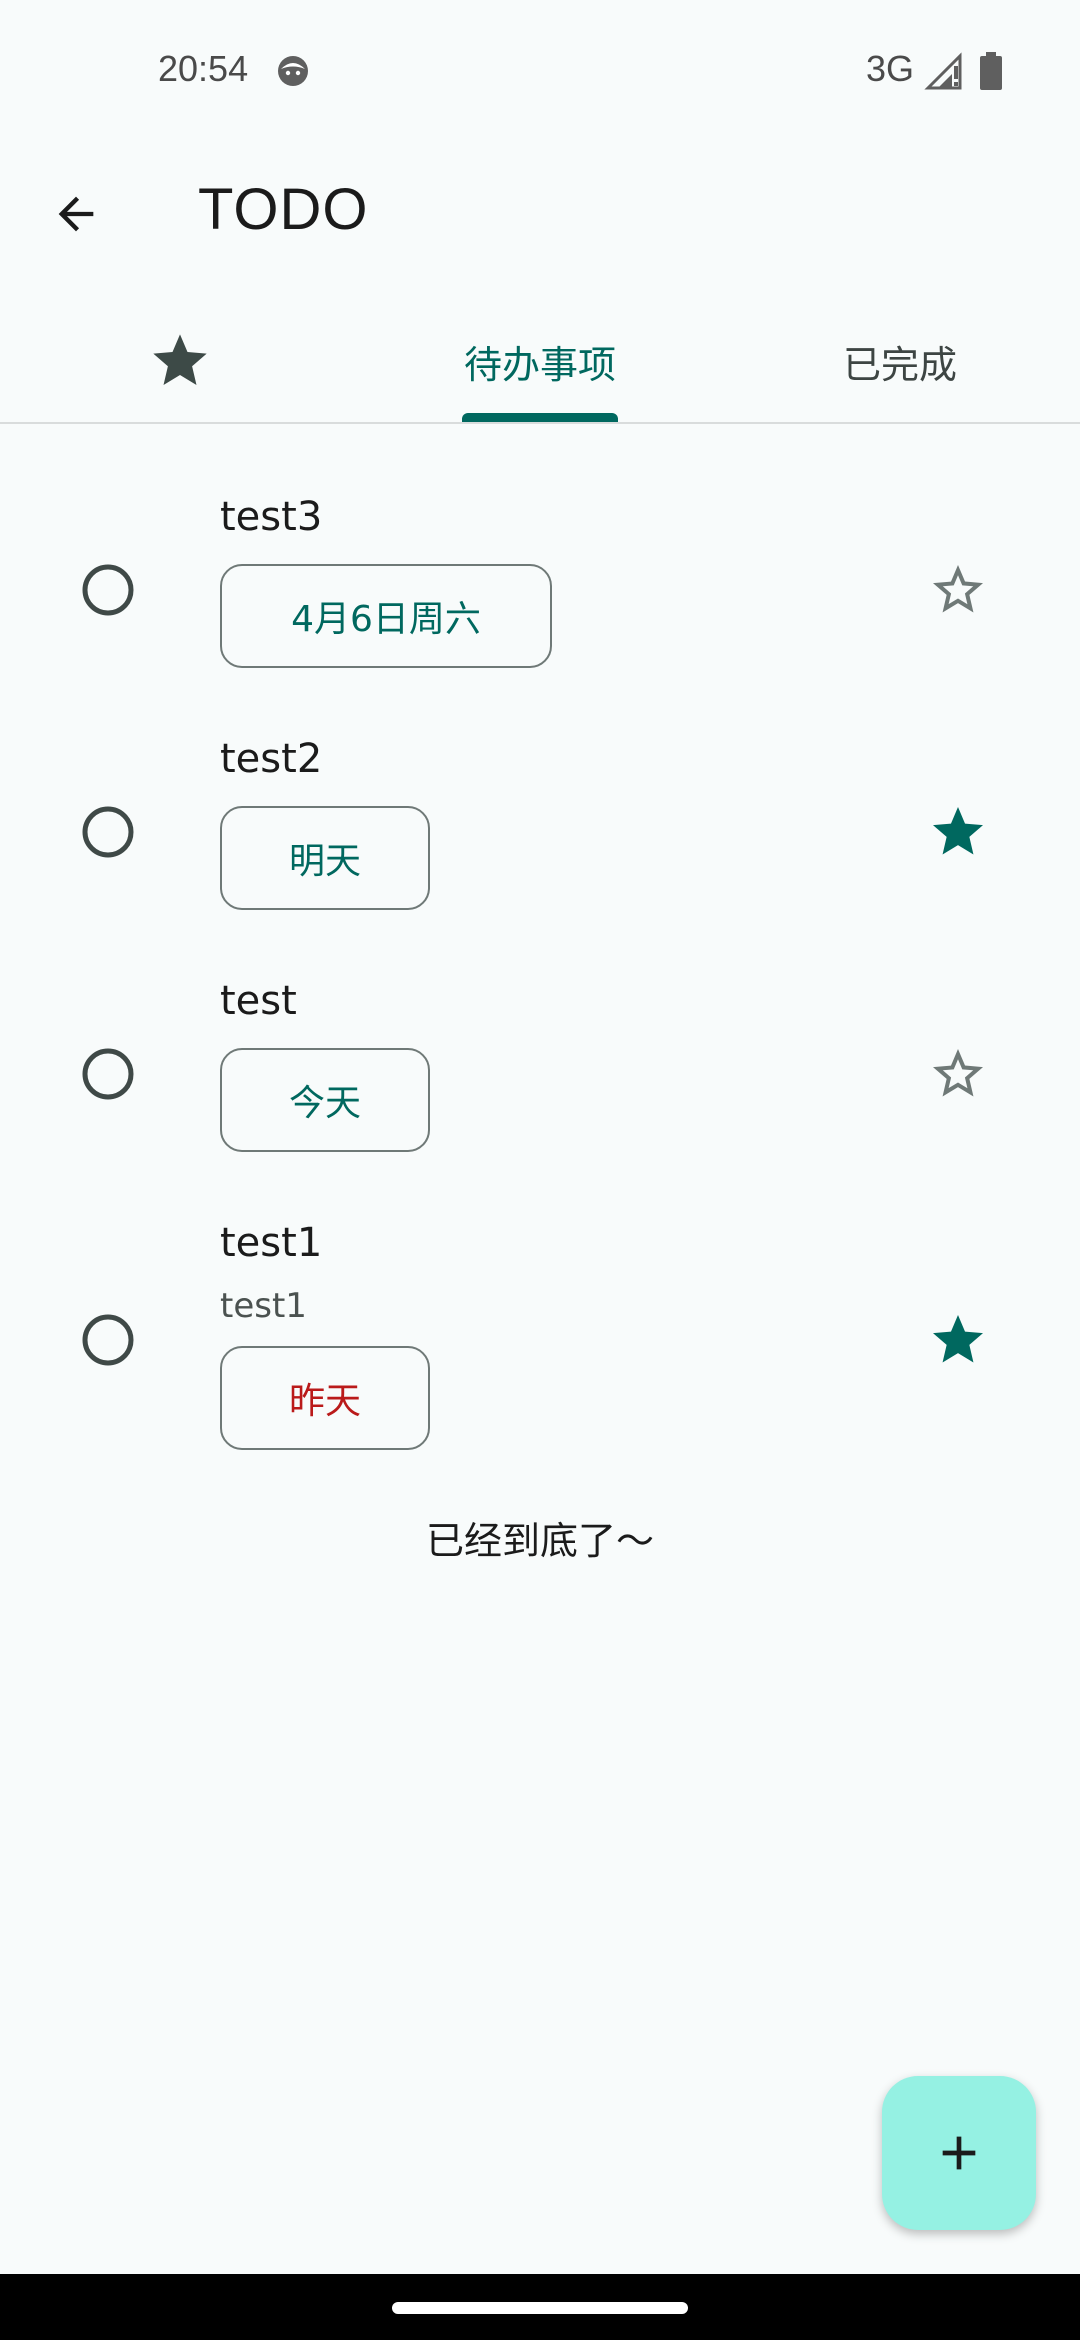 The height and width of the screenshot is (2340, 1080). Describe the element at coordinates (386, 616) in the screenshot. I see `date-chip: 4月6日周六` at that location.